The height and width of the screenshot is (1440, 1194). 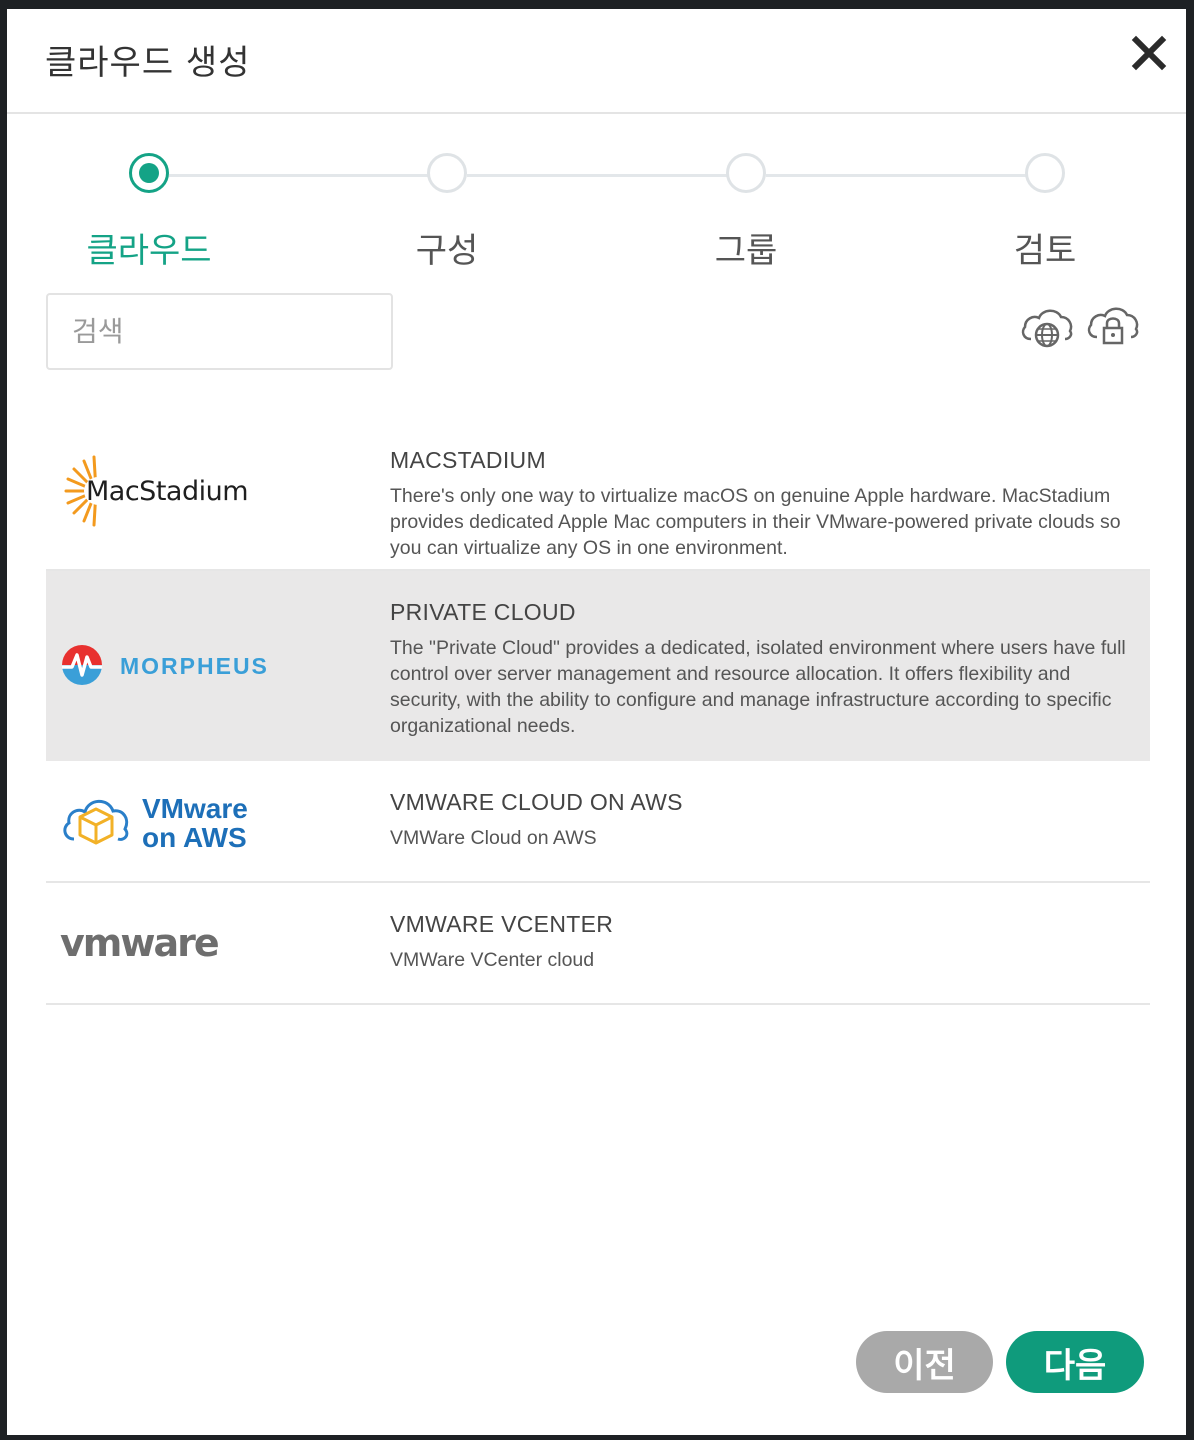 What do you see at coordinates (468, 460) in the screenshot?
I see `cloud-option-title: MACSTADIUM` at bounding box center [468, 460].